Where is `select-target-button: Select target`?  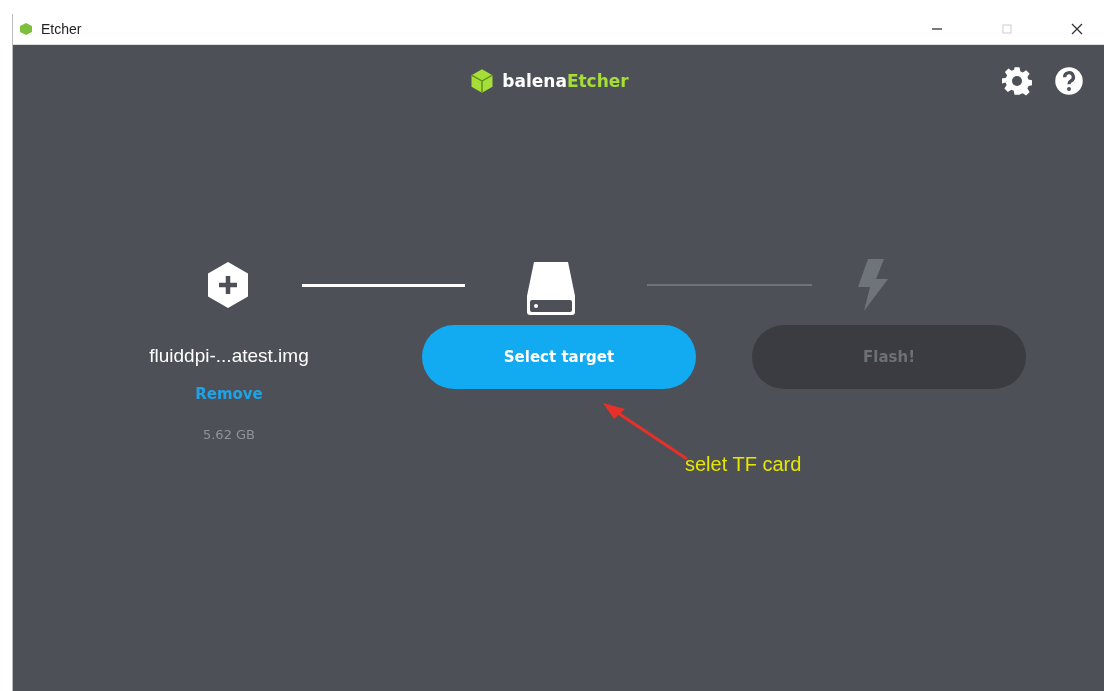
select-target-button: Select target is located at coordinates (559, 357).